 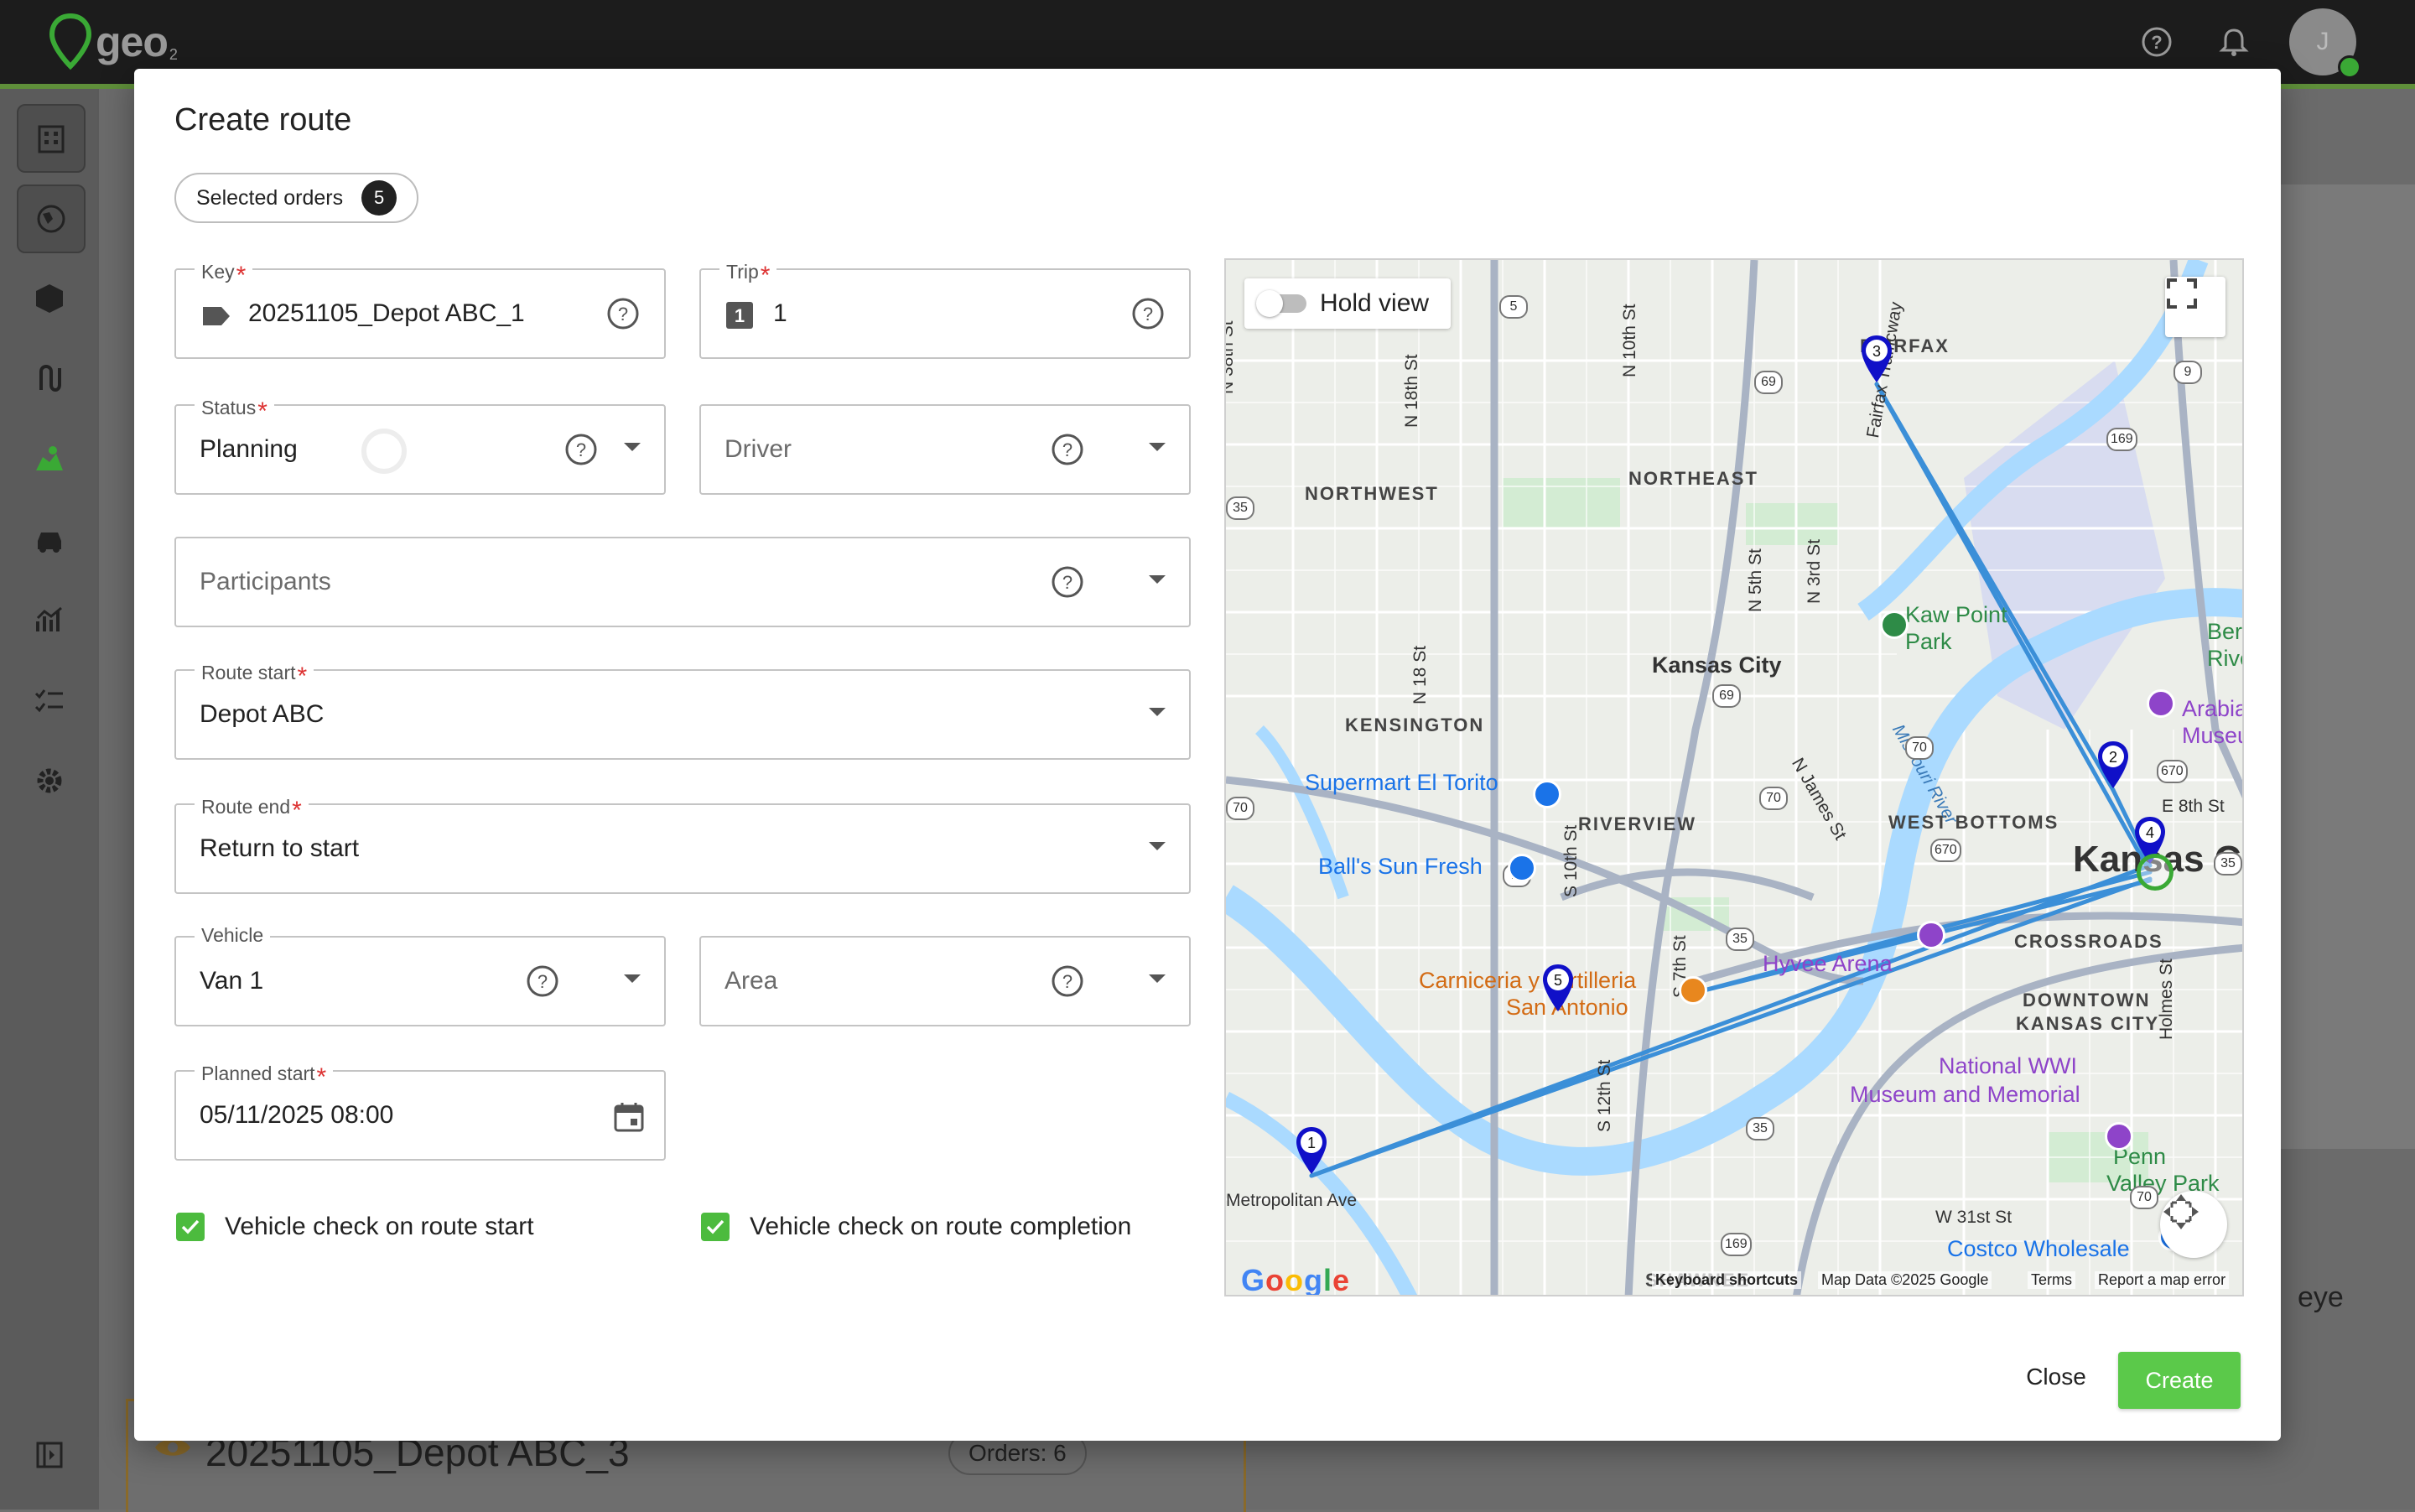 I want to click on status-select: Status* Planning ?, so click(x=420, y=444).